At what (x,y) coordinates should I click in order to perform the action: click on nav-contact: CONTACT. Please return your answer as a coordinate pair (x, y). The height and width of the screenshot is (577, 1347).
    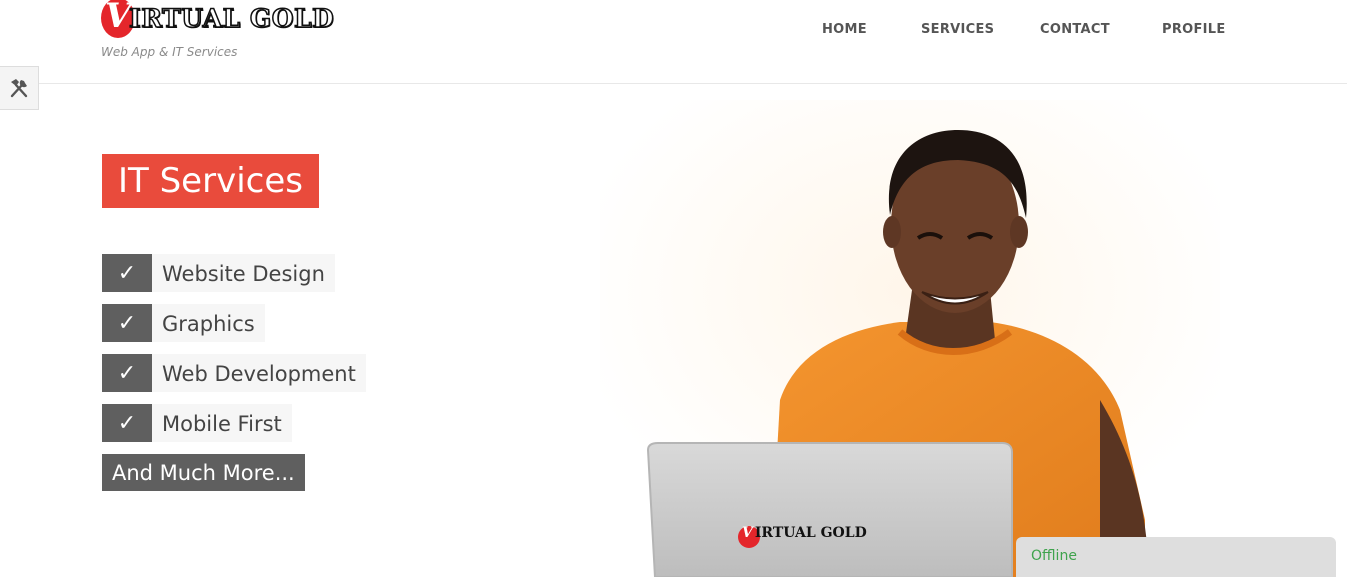
    Looking at the image, I should click on (1075, 29).